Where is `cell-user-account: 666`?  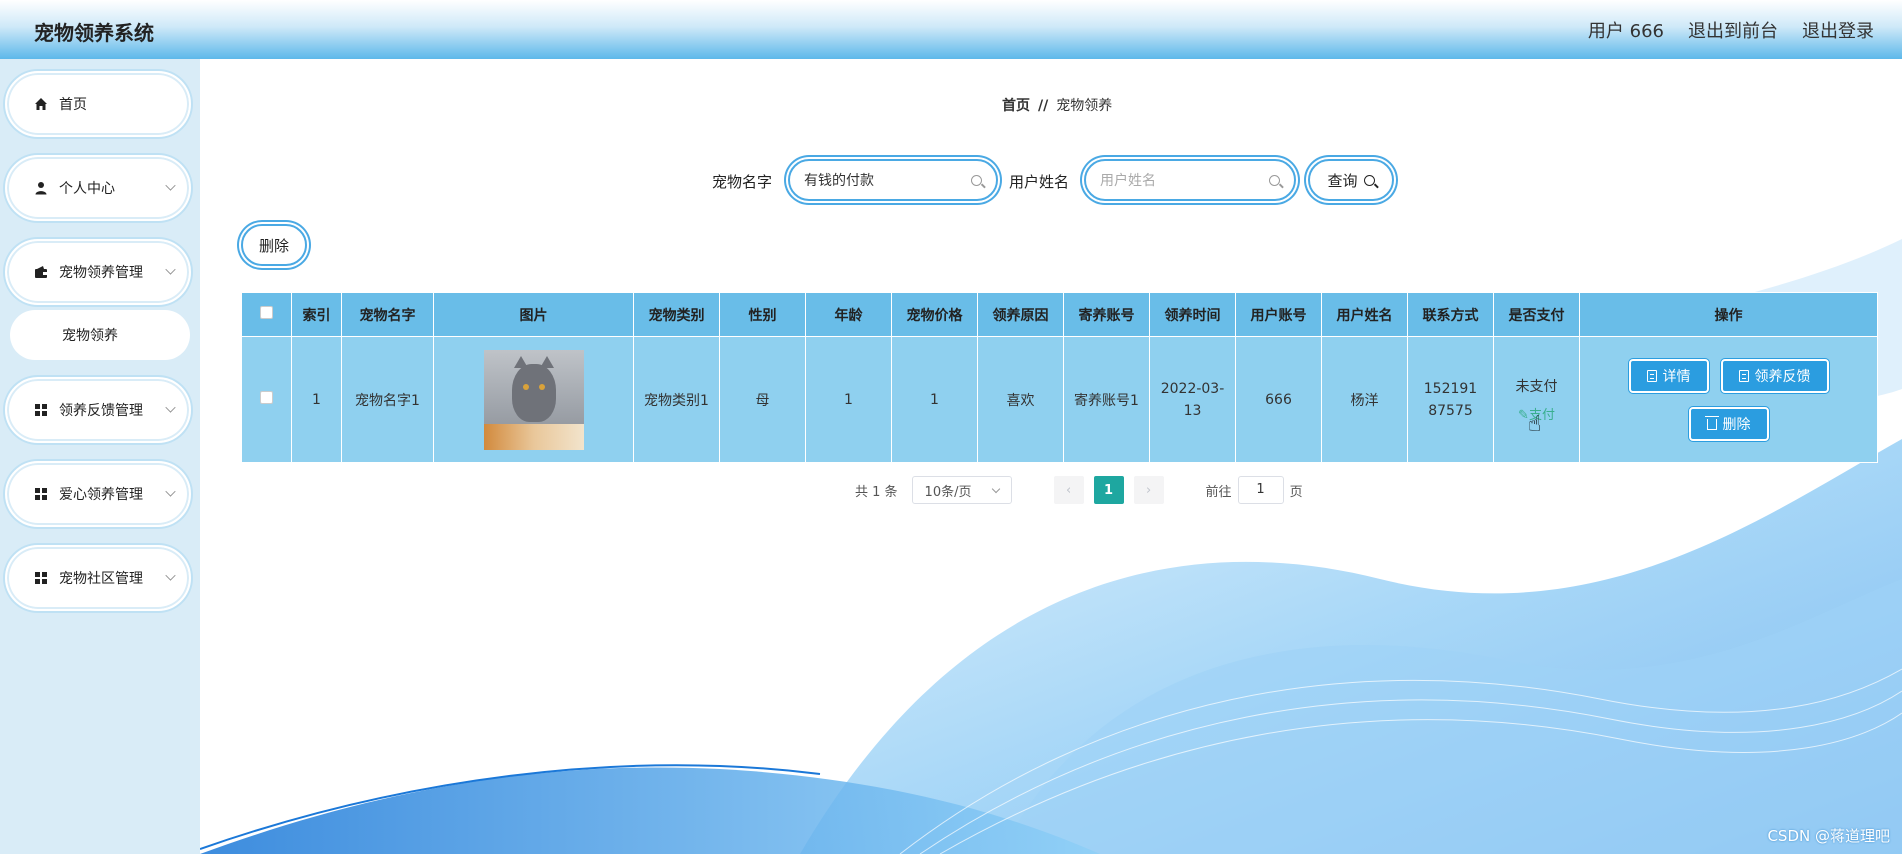 cell-user-account: 666 is located at coordinates (1278, 399).